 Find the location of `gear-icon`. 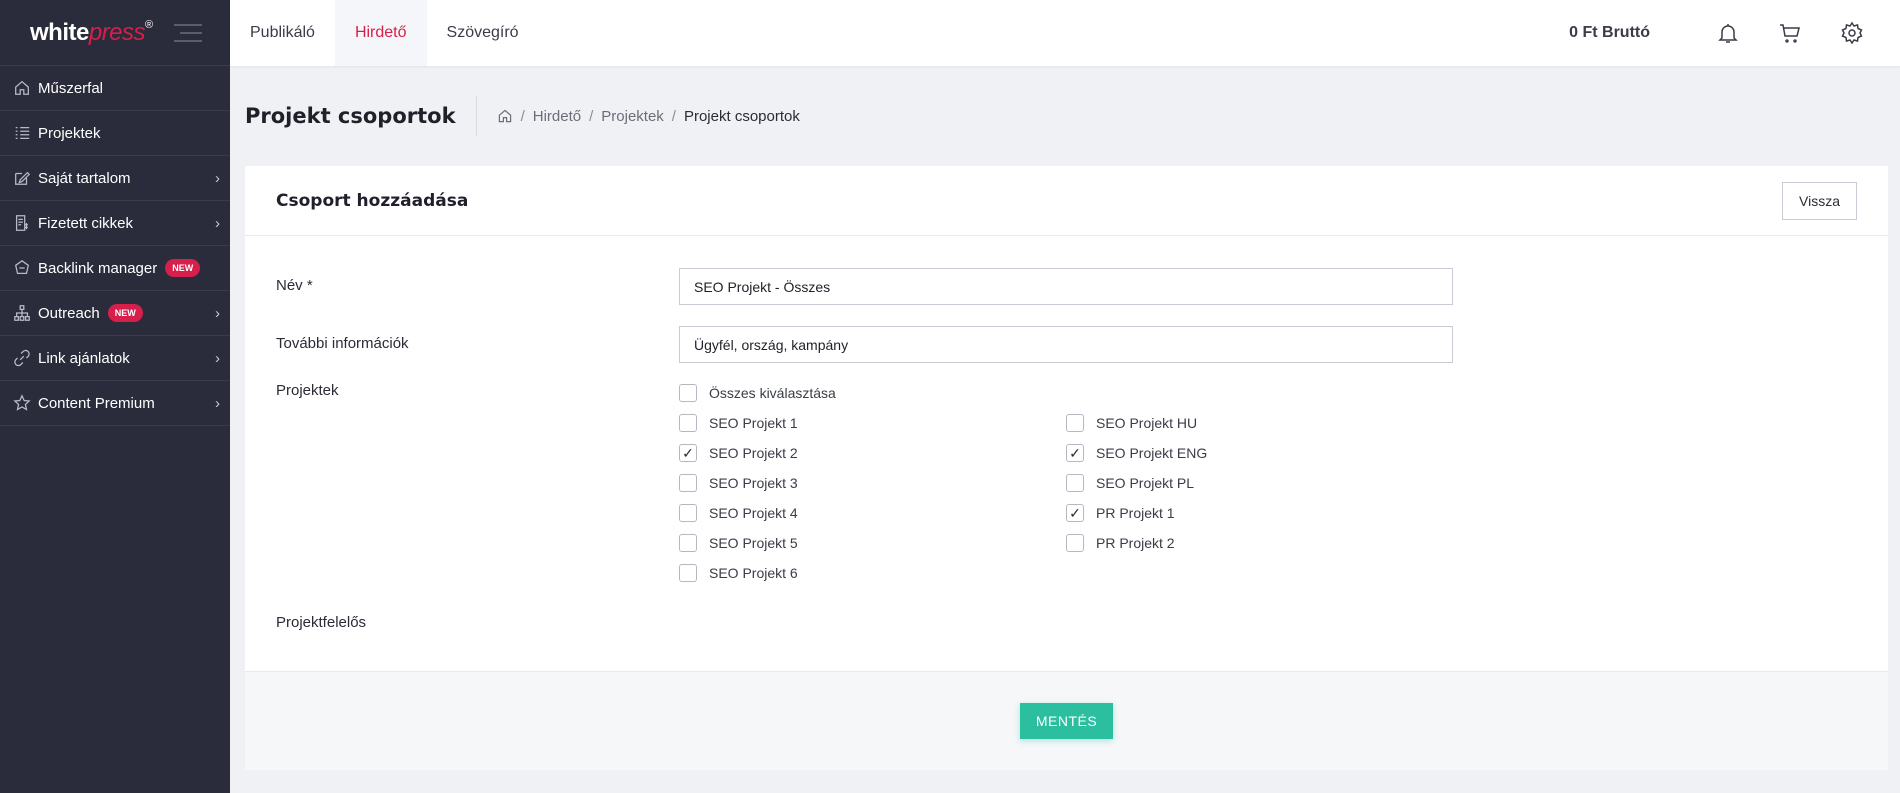

gear-icon is located at coordinates (1852, 33).